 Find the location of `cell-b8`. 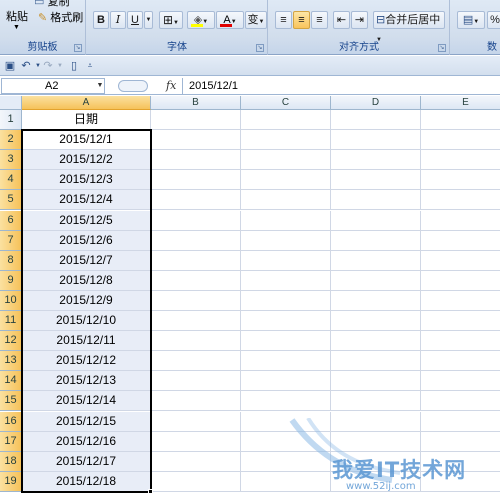

cell-b8 is located at coordinates (196, 260).